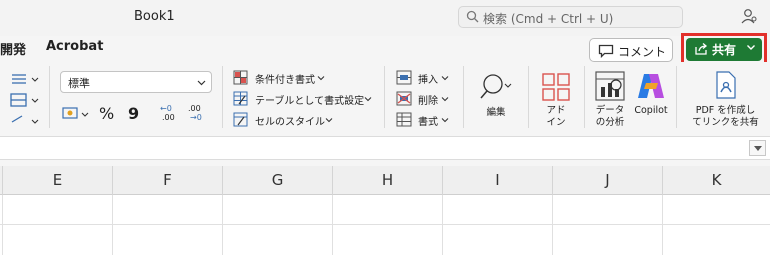 This screenshot has width=770, height=255. What do you see at coordinates (428, 101) in the screenshot?
I see `delete-cells-label: 削除` at bounding box center [428, 101].